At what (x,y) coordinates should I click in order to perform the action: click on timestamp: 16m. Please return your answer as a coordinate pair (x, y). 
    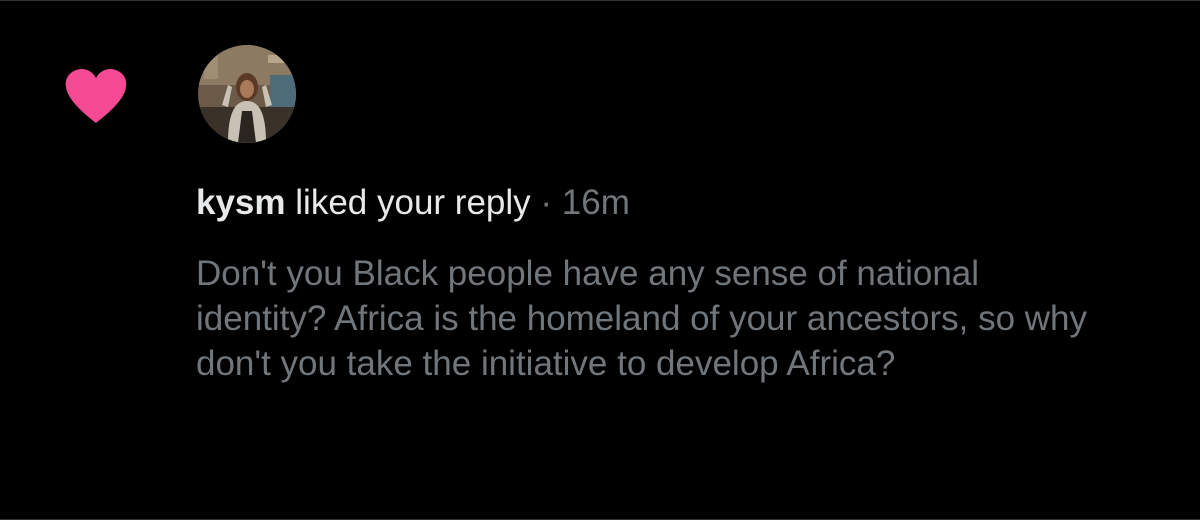
    Looking at the image, I should click on (596, 202).